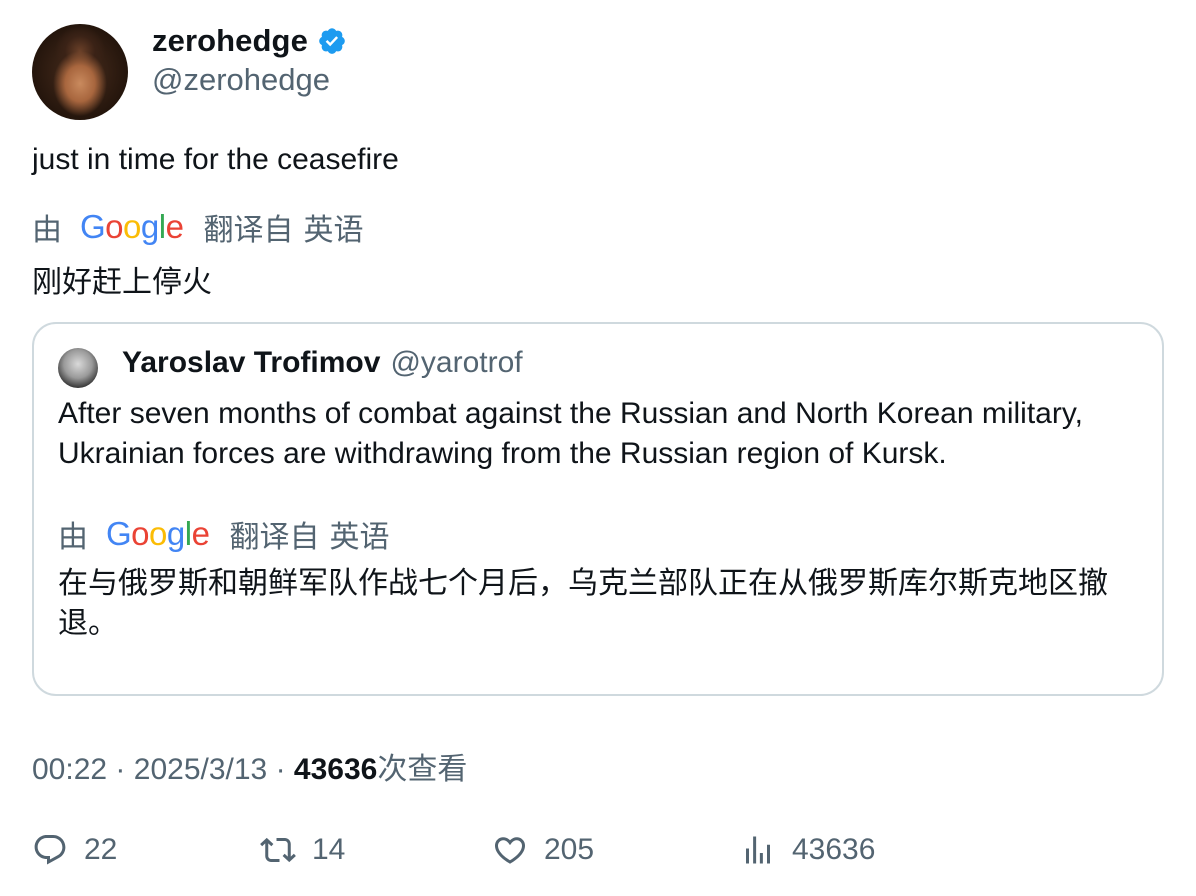 This screenshot has height=896, width=1196. What do you see at coordinates (241, 80) in the screenshot?
I see `author-handle: @zerohedge` at bounding box center [241, 80].